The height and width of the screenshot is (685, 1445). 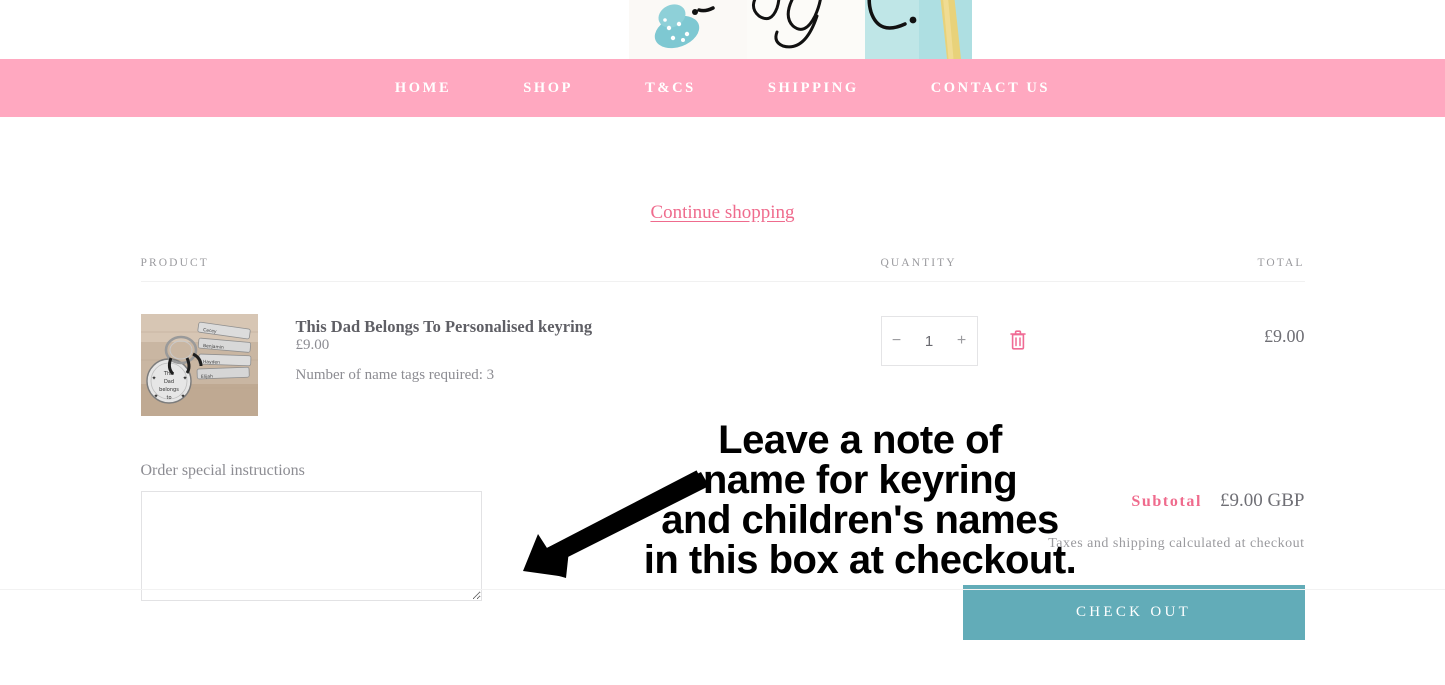 What do you see at coordinates (206, 377) in the screenshot?
I see `svg-text: Elijah` at bounding box center [206, 377].